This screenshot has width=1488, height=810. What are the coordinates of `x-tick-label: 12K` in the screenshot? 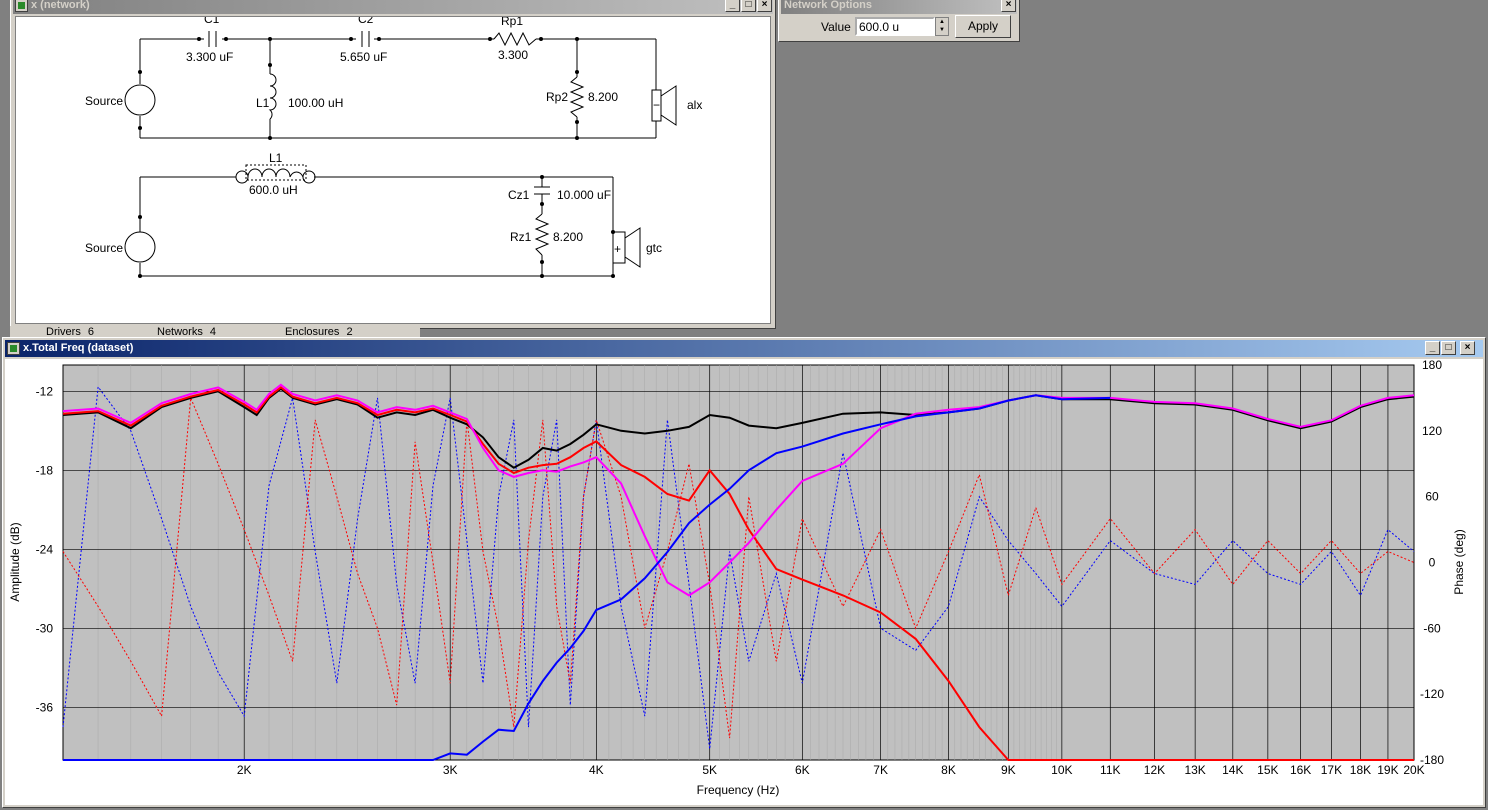 It's located at (1154, 770).